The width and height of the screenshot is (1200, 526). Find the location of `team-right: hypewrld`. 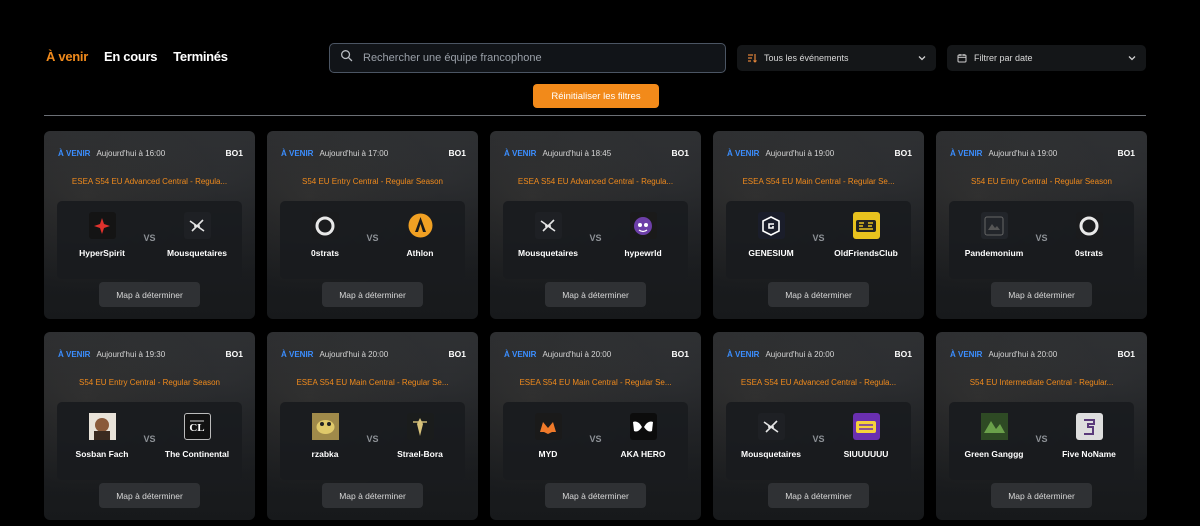

team-right: hypewrld is located at coordinates (643, 235).